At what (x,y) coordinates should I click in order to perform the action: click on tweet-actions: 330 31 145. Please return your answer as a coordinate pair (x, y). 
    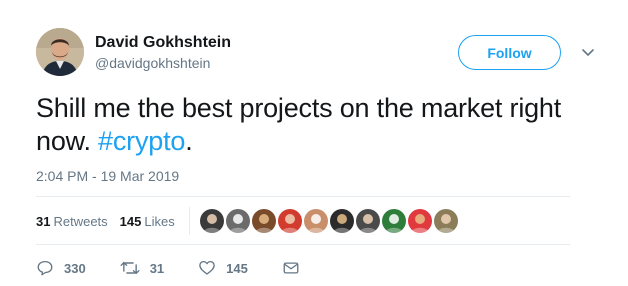
    Looking at the image, I should click on (185, 268).